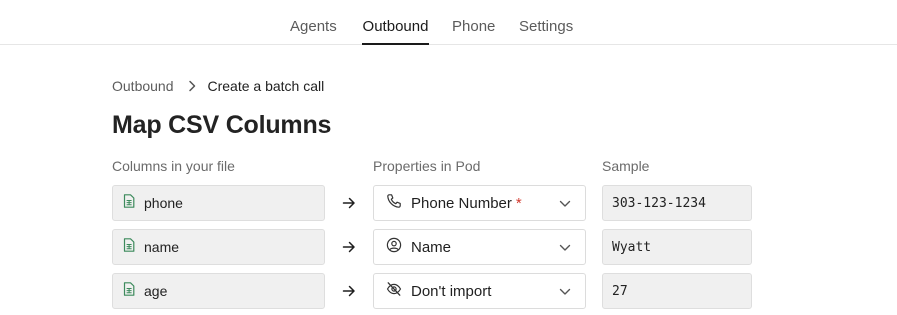 This screenshot has height=315, width=897. What do you see at coordinates (677, 247) in the screenshot?
I see `sample-value: Wyatt` at bounding box center [677, 247].